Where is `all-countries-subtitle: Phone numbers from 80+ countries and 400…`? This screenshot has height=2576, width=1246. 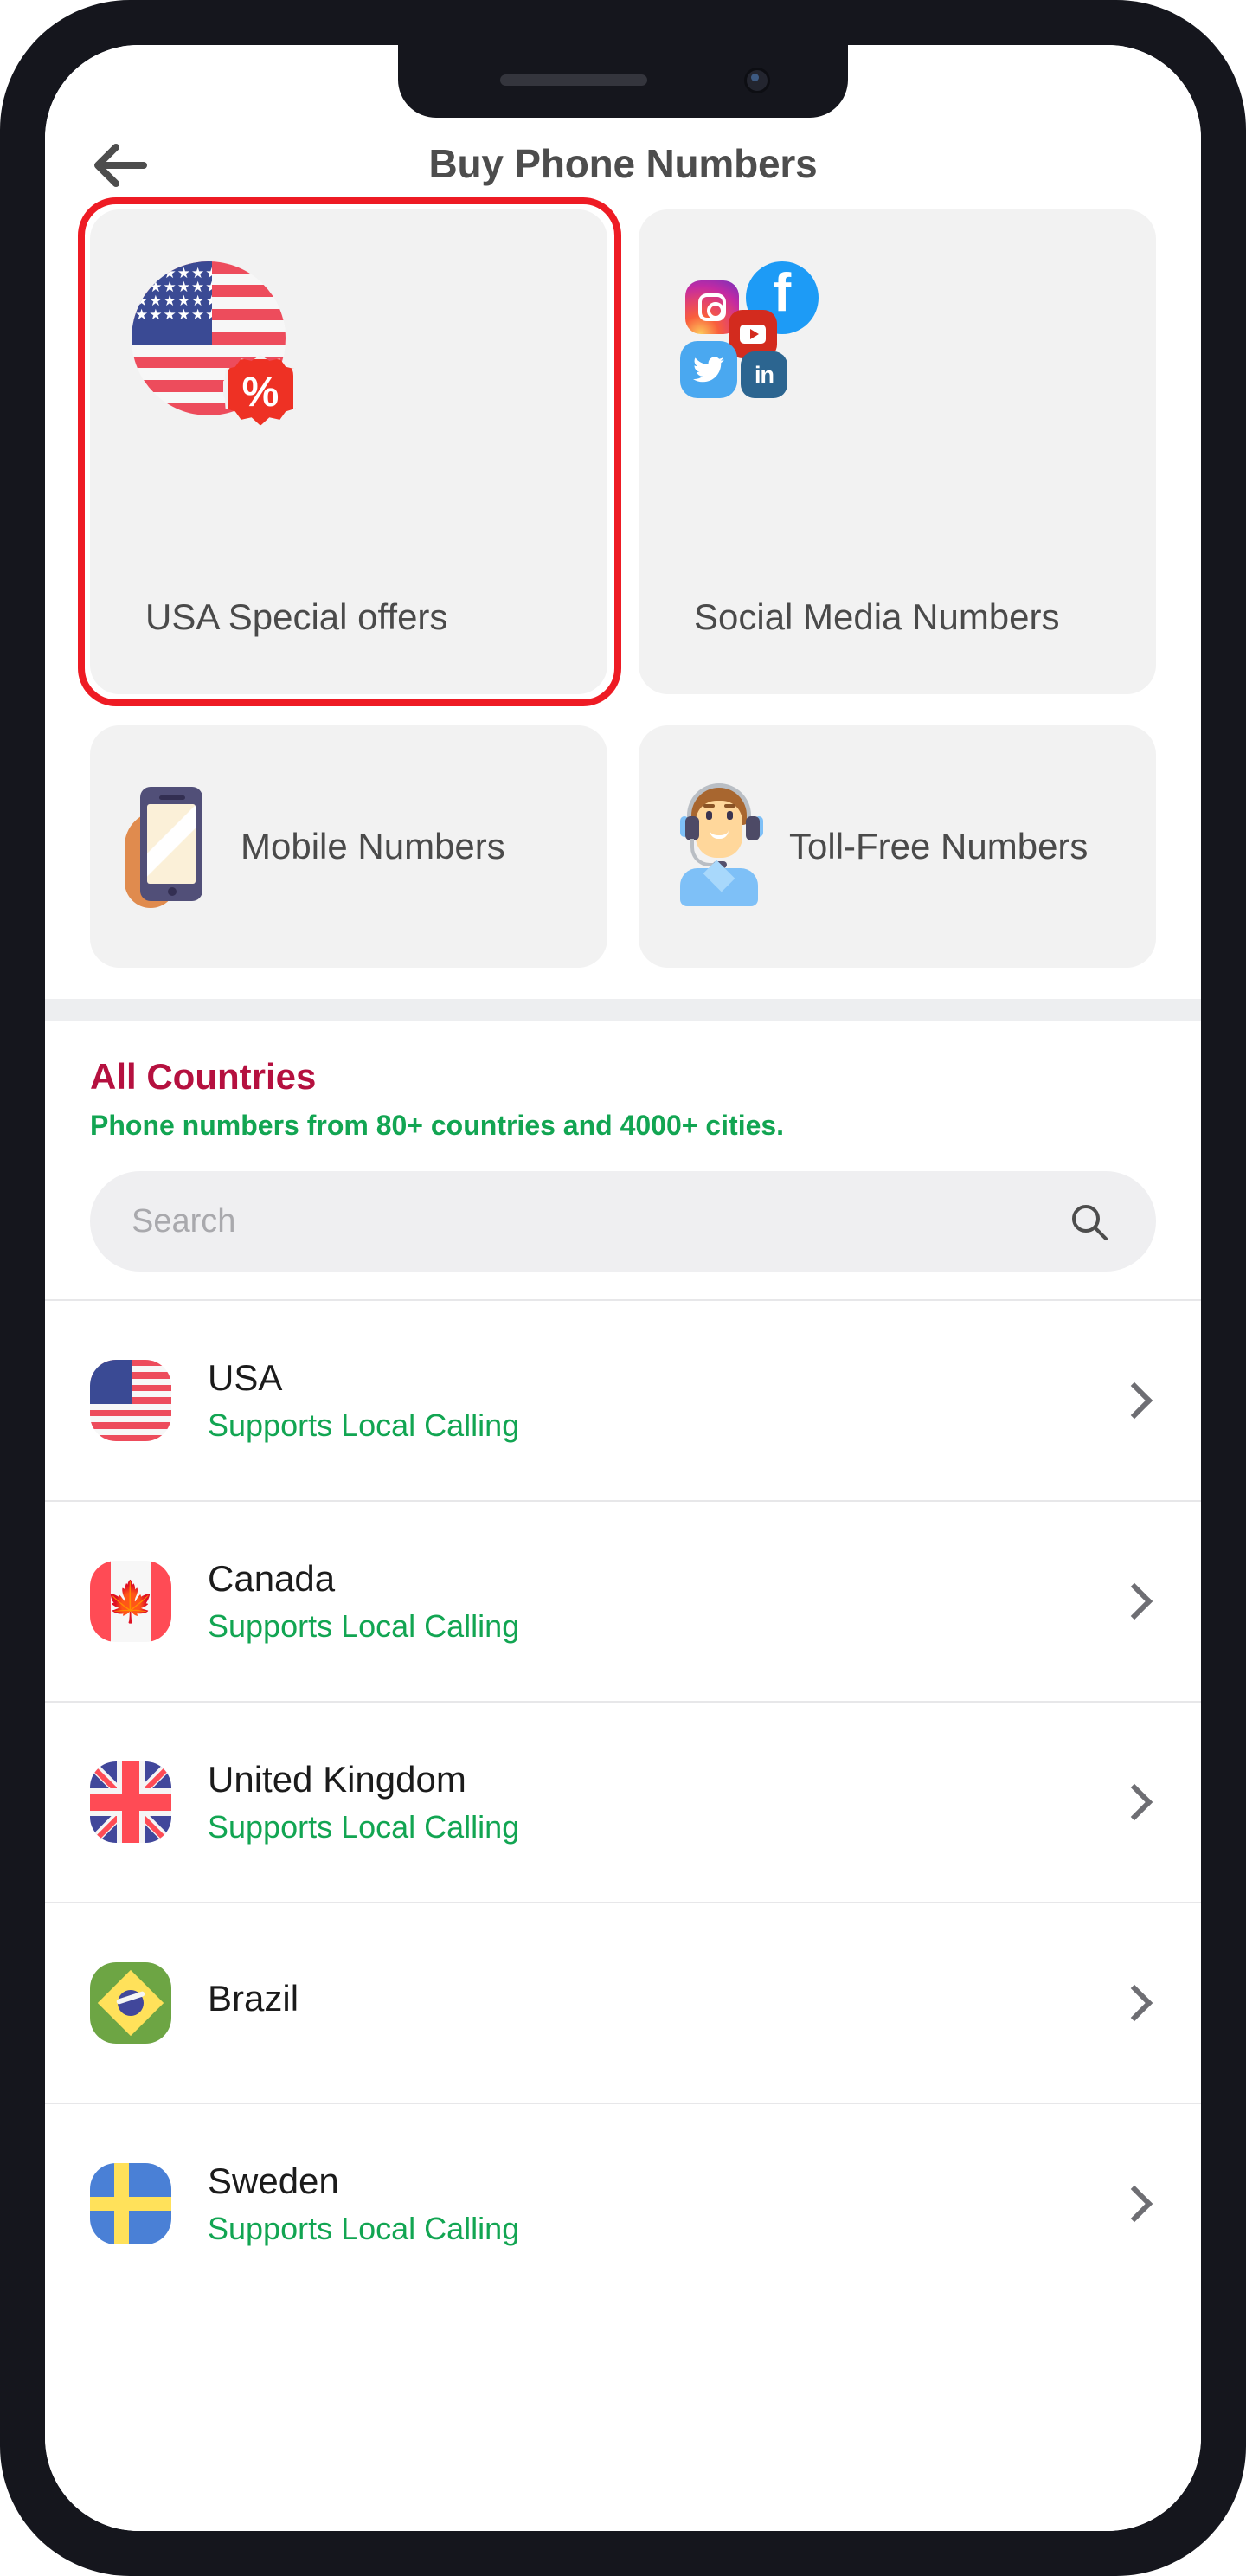 all-countries-subtitle: Phone numbers from 80+ countries and 400… is located at coordinates (438, 1125).